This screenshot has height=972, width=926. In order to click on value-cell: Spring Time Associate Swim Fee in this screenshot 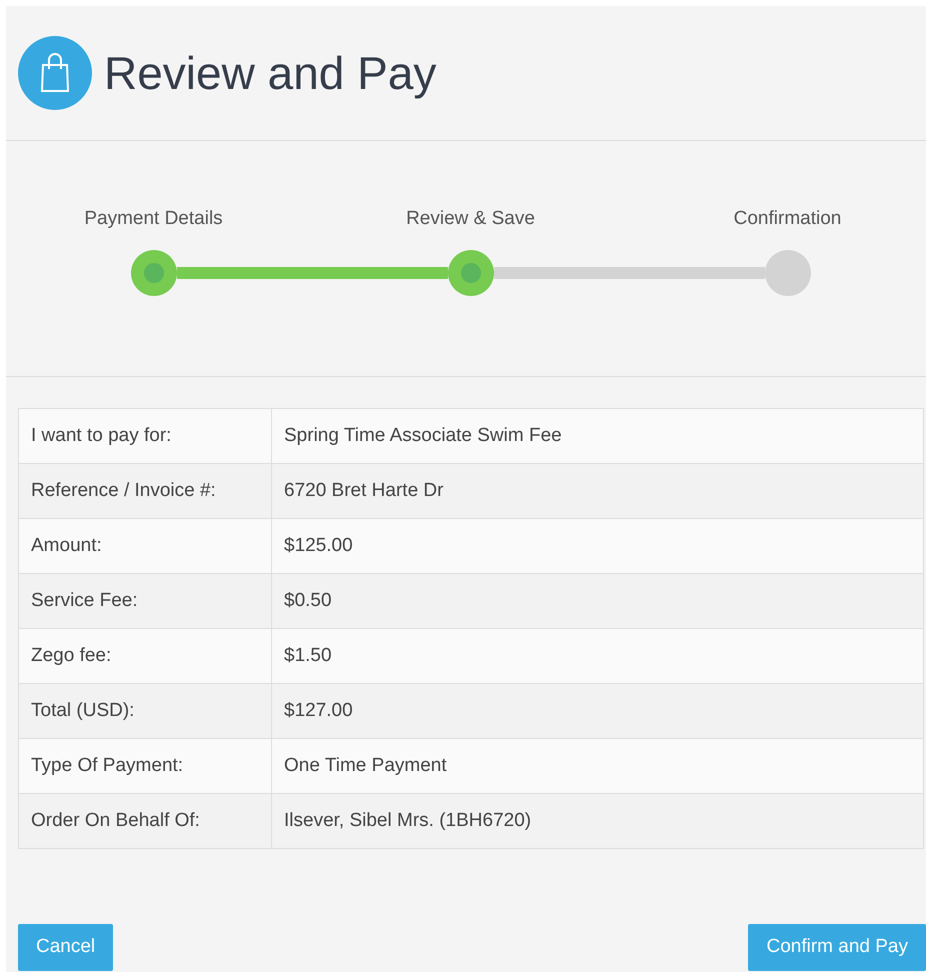, I will do `click(598, 436)`.